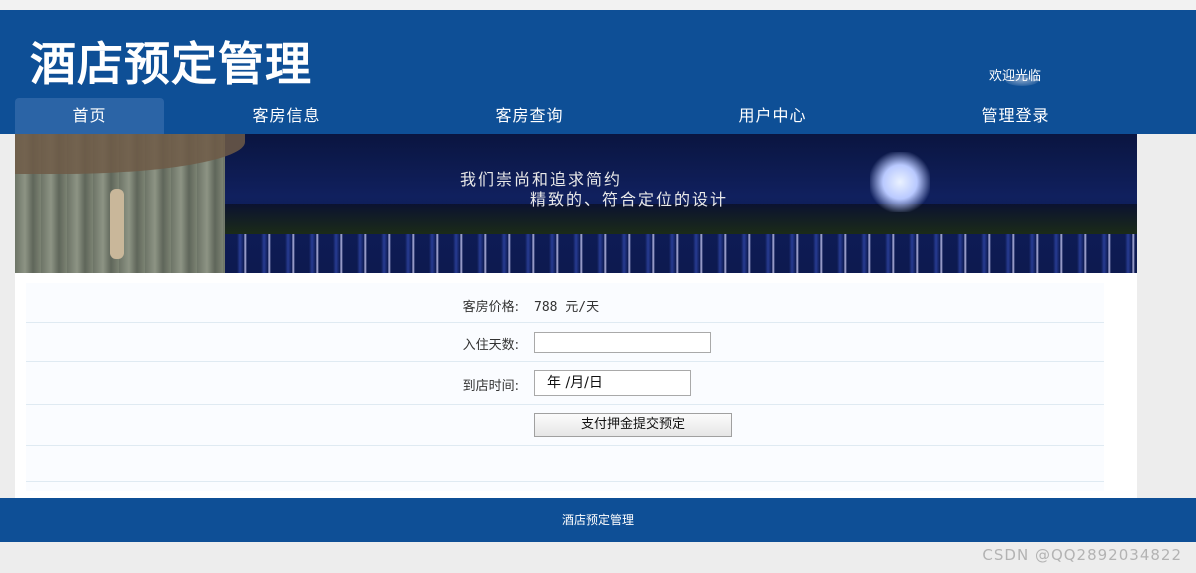  Describe the element at coordinates (612, 383) in the screenshot. I see `arrival-date-input: 年 /月/日` at that location.